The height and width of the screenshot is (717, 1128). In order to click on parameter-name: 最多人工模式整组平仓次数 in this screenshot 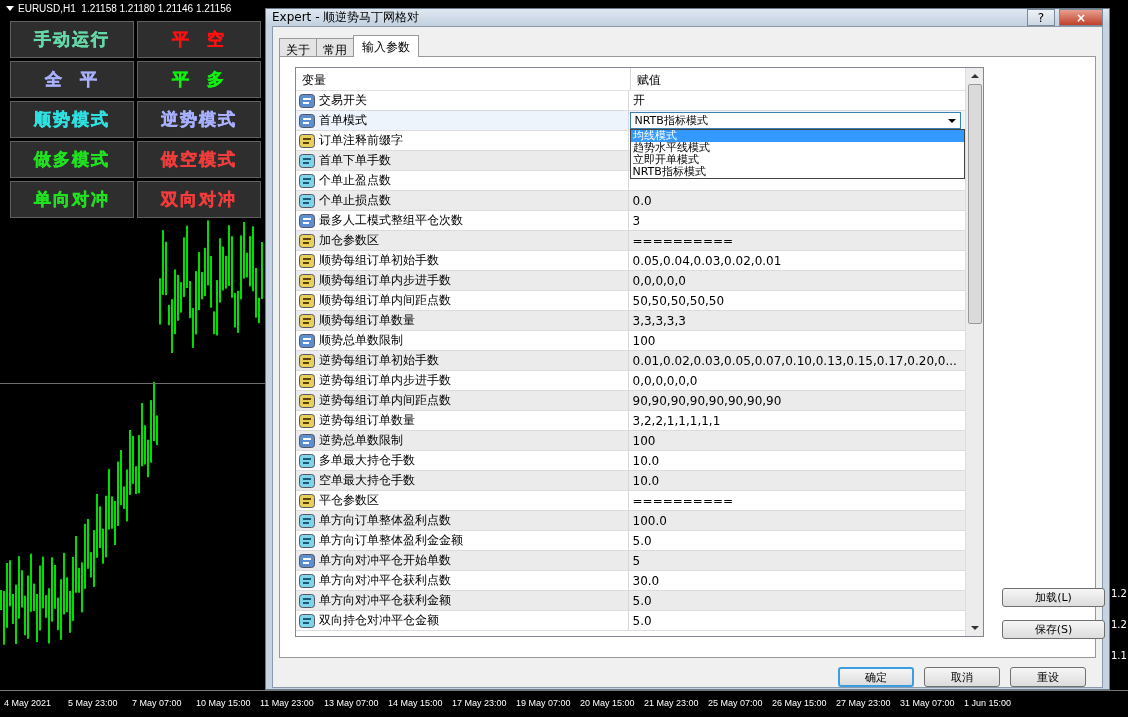, I will do `click(391, 220)`.